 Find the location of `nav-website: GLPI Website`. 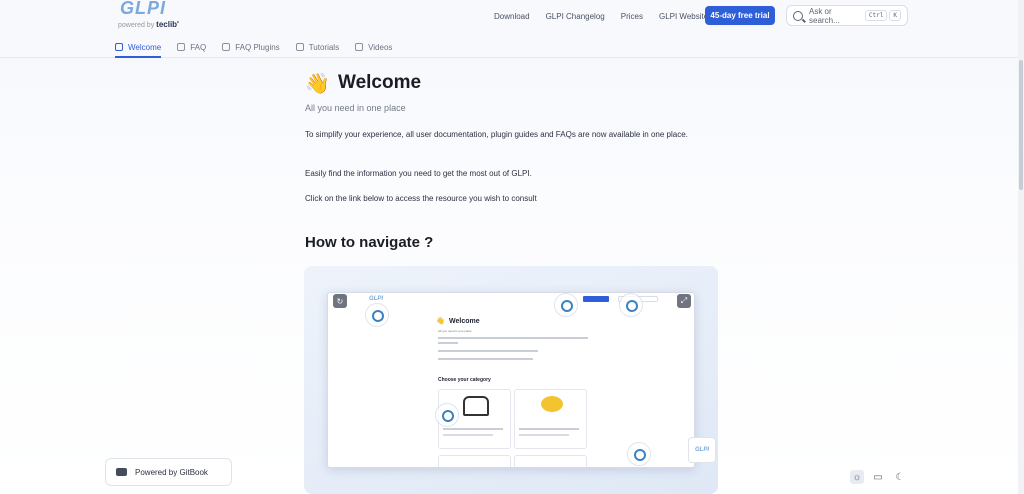

nav-website: GLPI Website is located at coordinates (683, 16).